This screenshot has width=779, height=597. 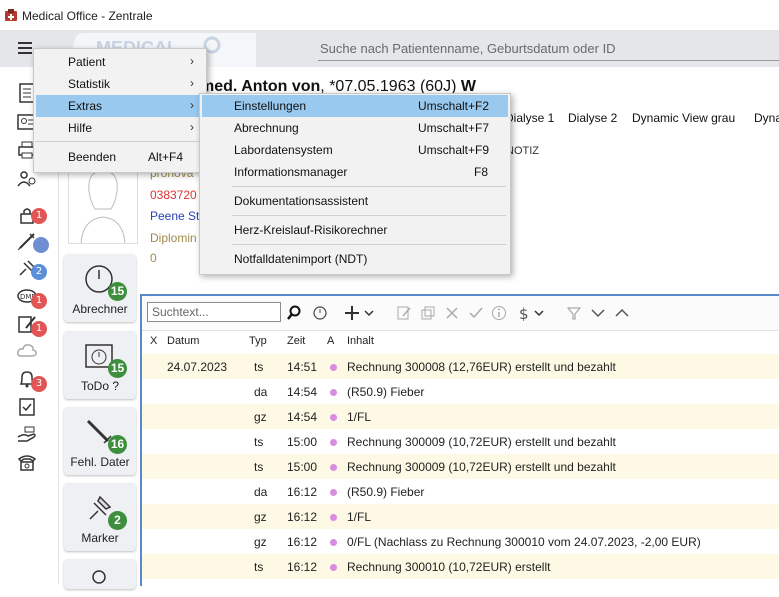 What do you see at coordinates (499, 313) in the screenshot?
I see `info-icon` at bounding box center [499, 313].